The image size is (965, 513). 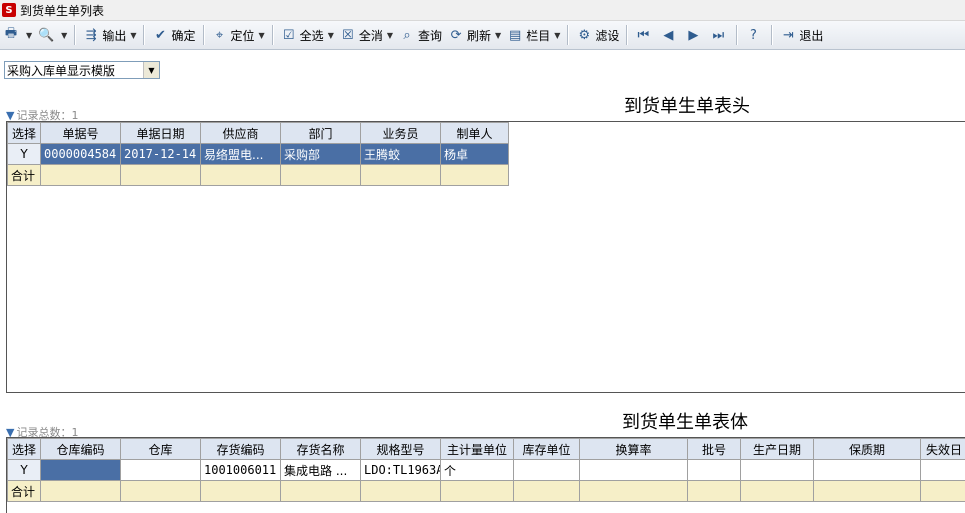 I want to click on toolbar-button-label: 输出, so click(x=114, y=35).